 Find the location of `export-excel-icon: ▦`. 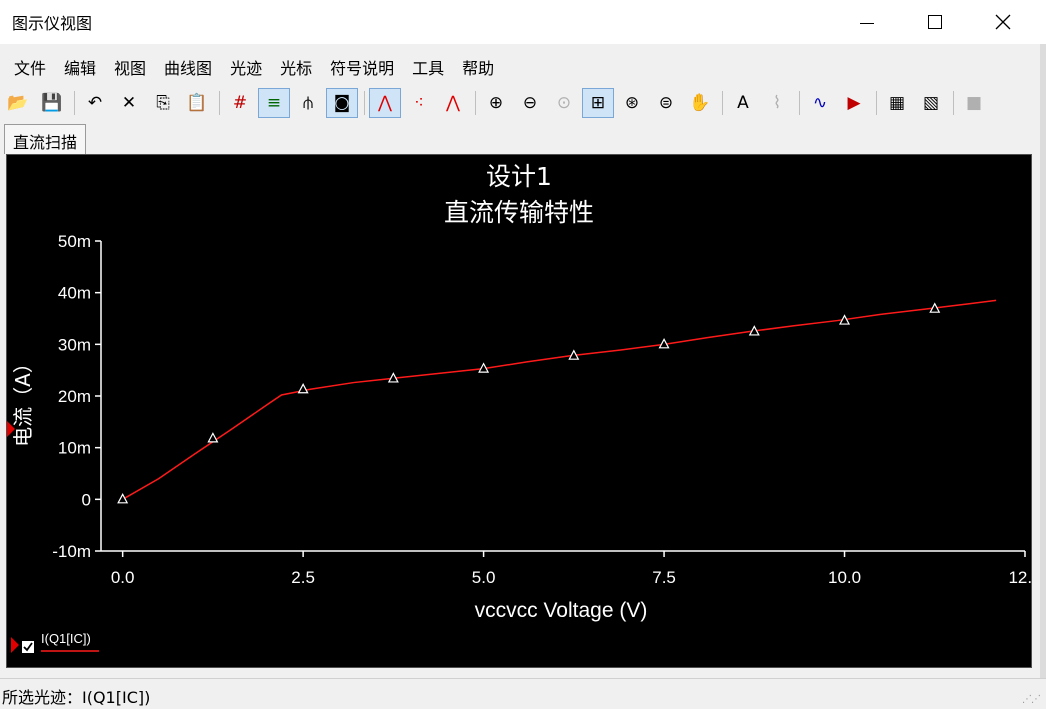

export-excel-icon: ▦ is located at coordinates (897, 103).